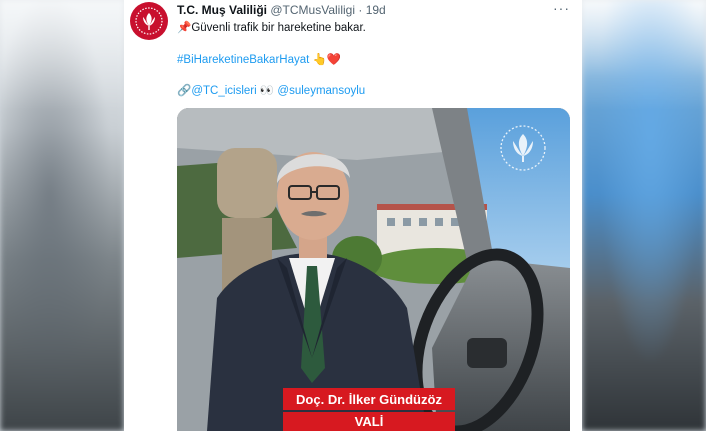 This screenshot has width=706, height=431. I want to click on tweet-header: T.C. Muş Valiliği @TCMusValiligi · 19d, so click(374, 12).